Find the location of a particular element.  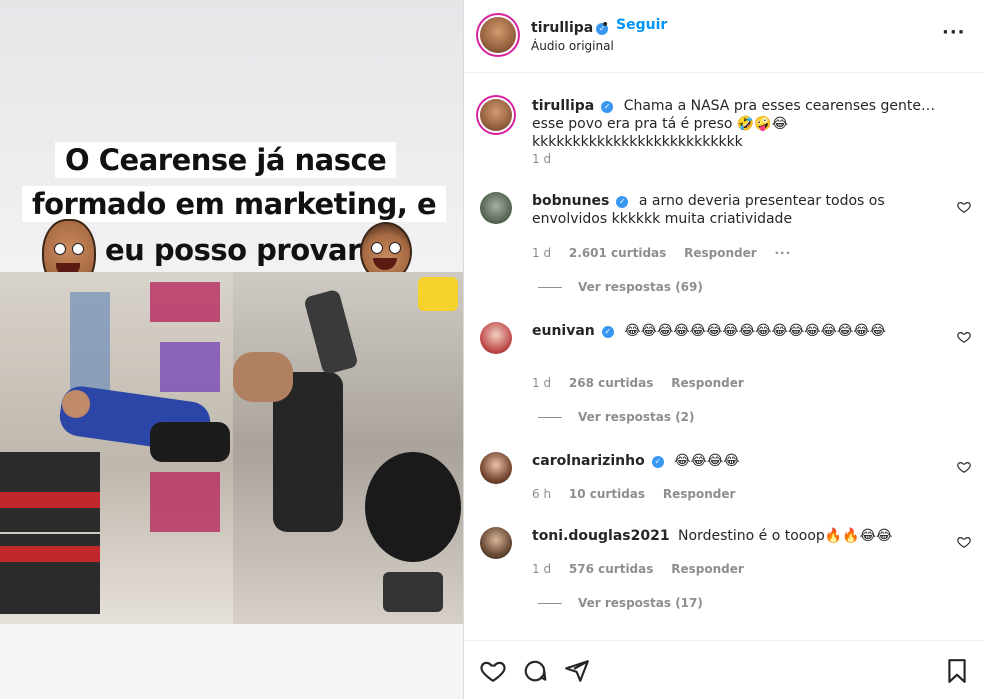

comment-time: 6 h is located at coordinates (541, 494).